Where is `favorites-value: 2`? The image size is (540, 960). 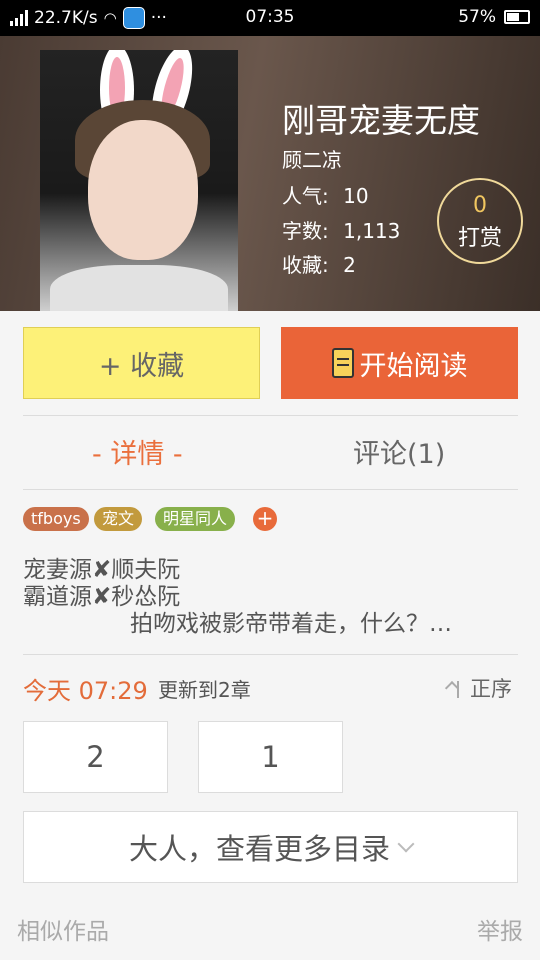
favorites-value: 2 is located at coordinates (349, 265).